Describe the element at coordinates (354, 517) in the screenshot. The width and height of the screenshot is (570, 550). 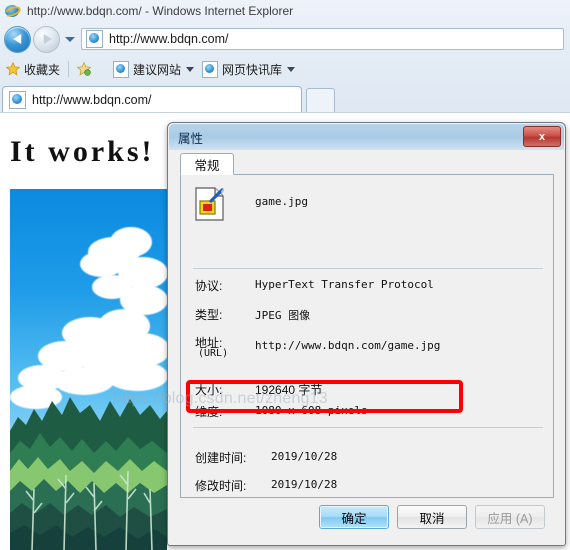
I see `ok-button: 确定` at that location.